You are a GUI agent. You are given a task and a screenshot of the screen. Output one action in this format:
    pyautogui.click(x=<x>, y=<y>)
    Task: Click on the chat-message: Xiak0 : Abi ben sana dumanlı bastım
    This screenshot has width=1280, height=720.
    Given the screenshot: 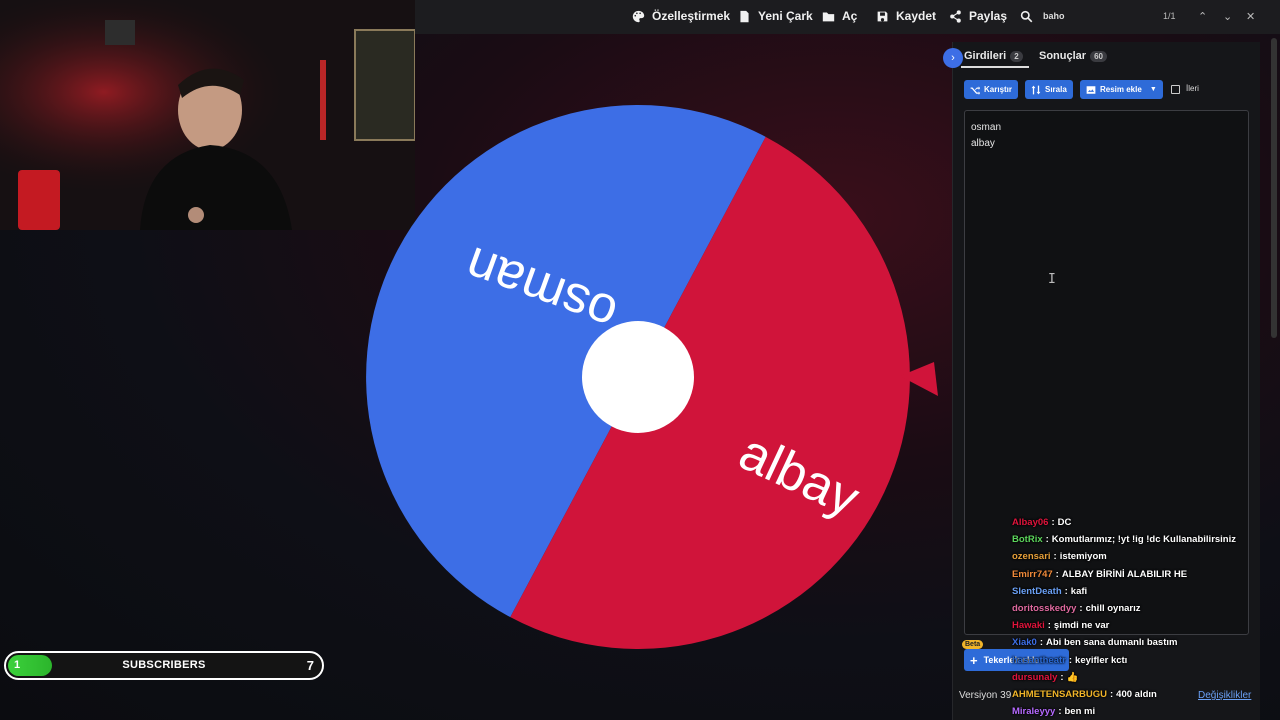 What is the action you would take?
    pyautogui.click(x=1146, y=642)
    